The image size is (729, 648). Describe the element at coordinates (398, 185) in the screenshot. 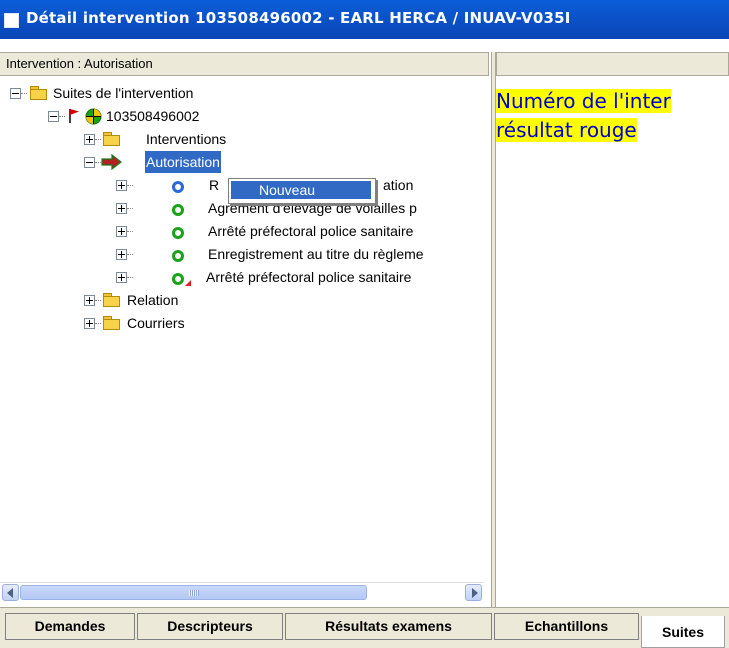

I see `tree-item-label-tail: ation` at that location.